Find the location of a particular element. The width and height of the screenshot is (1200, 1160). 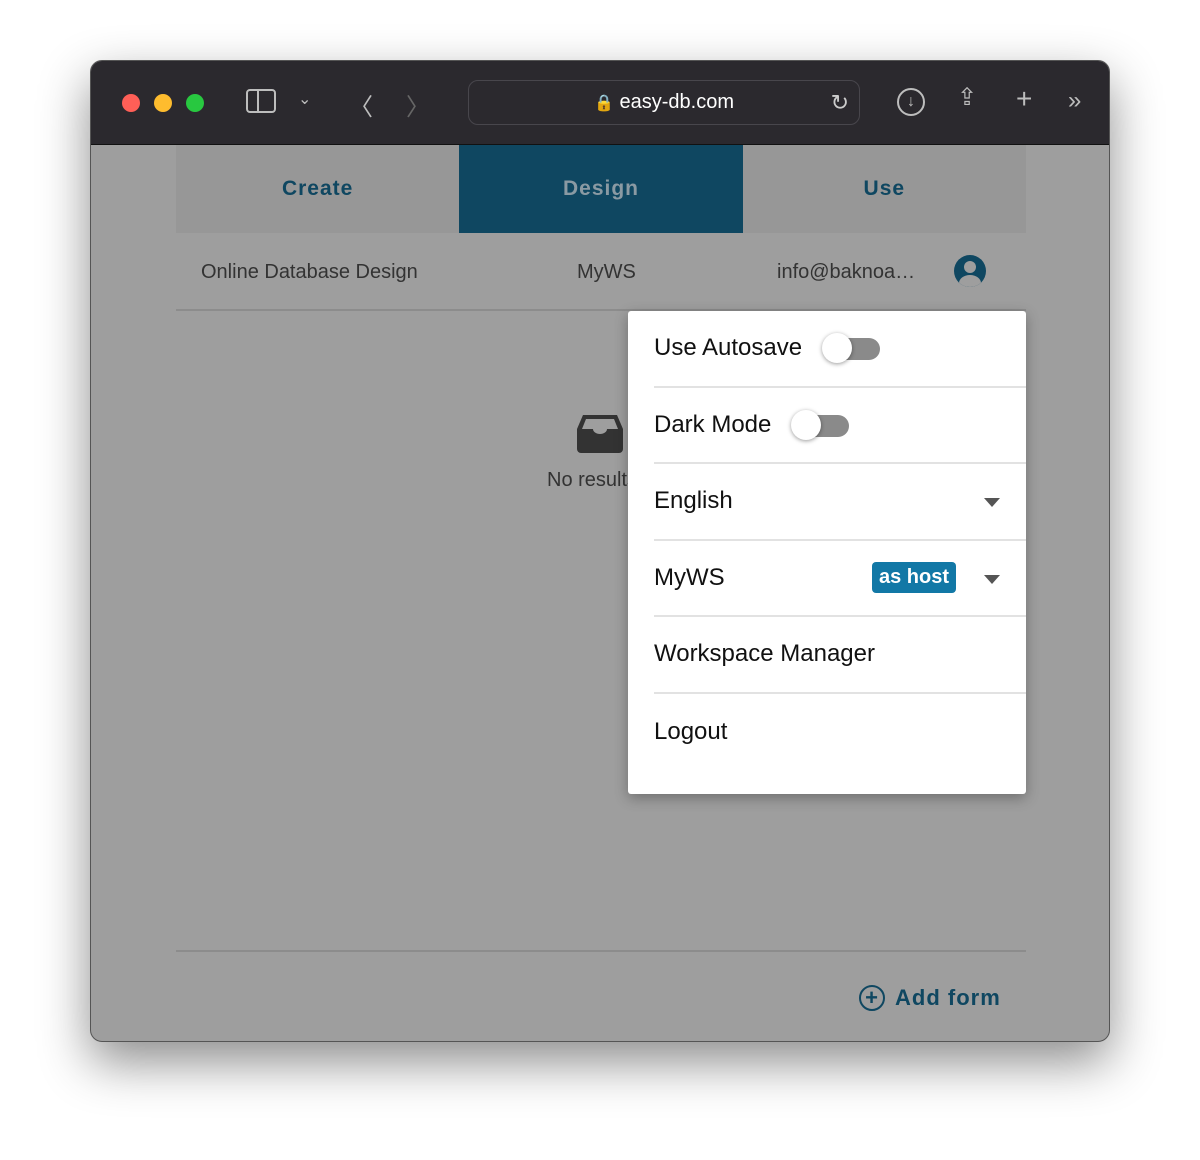

tab-design: Design is located at coordinates (601, 189).